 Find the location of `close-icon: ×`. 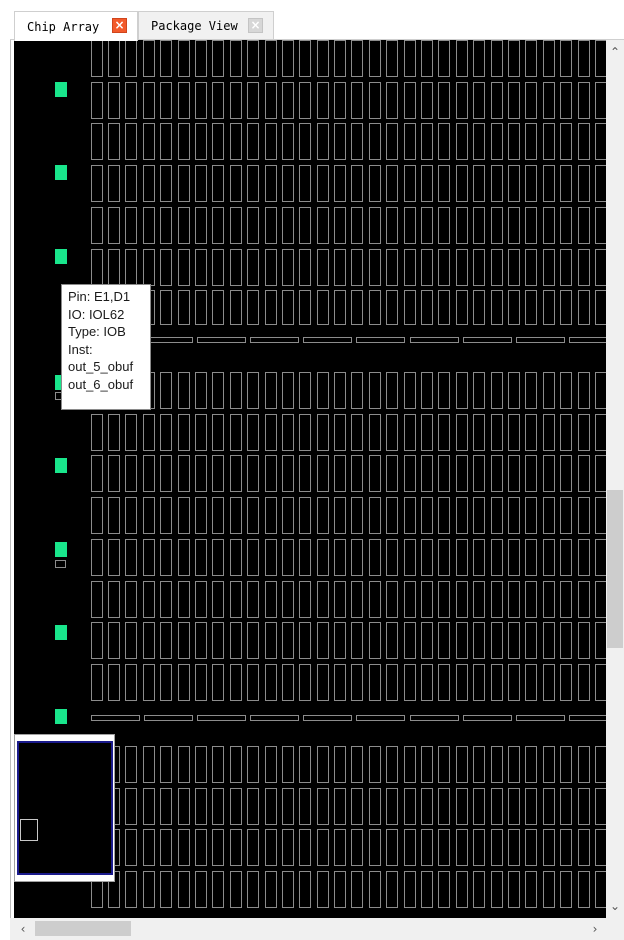

close-icon: × is located at coordinates (255, 25).